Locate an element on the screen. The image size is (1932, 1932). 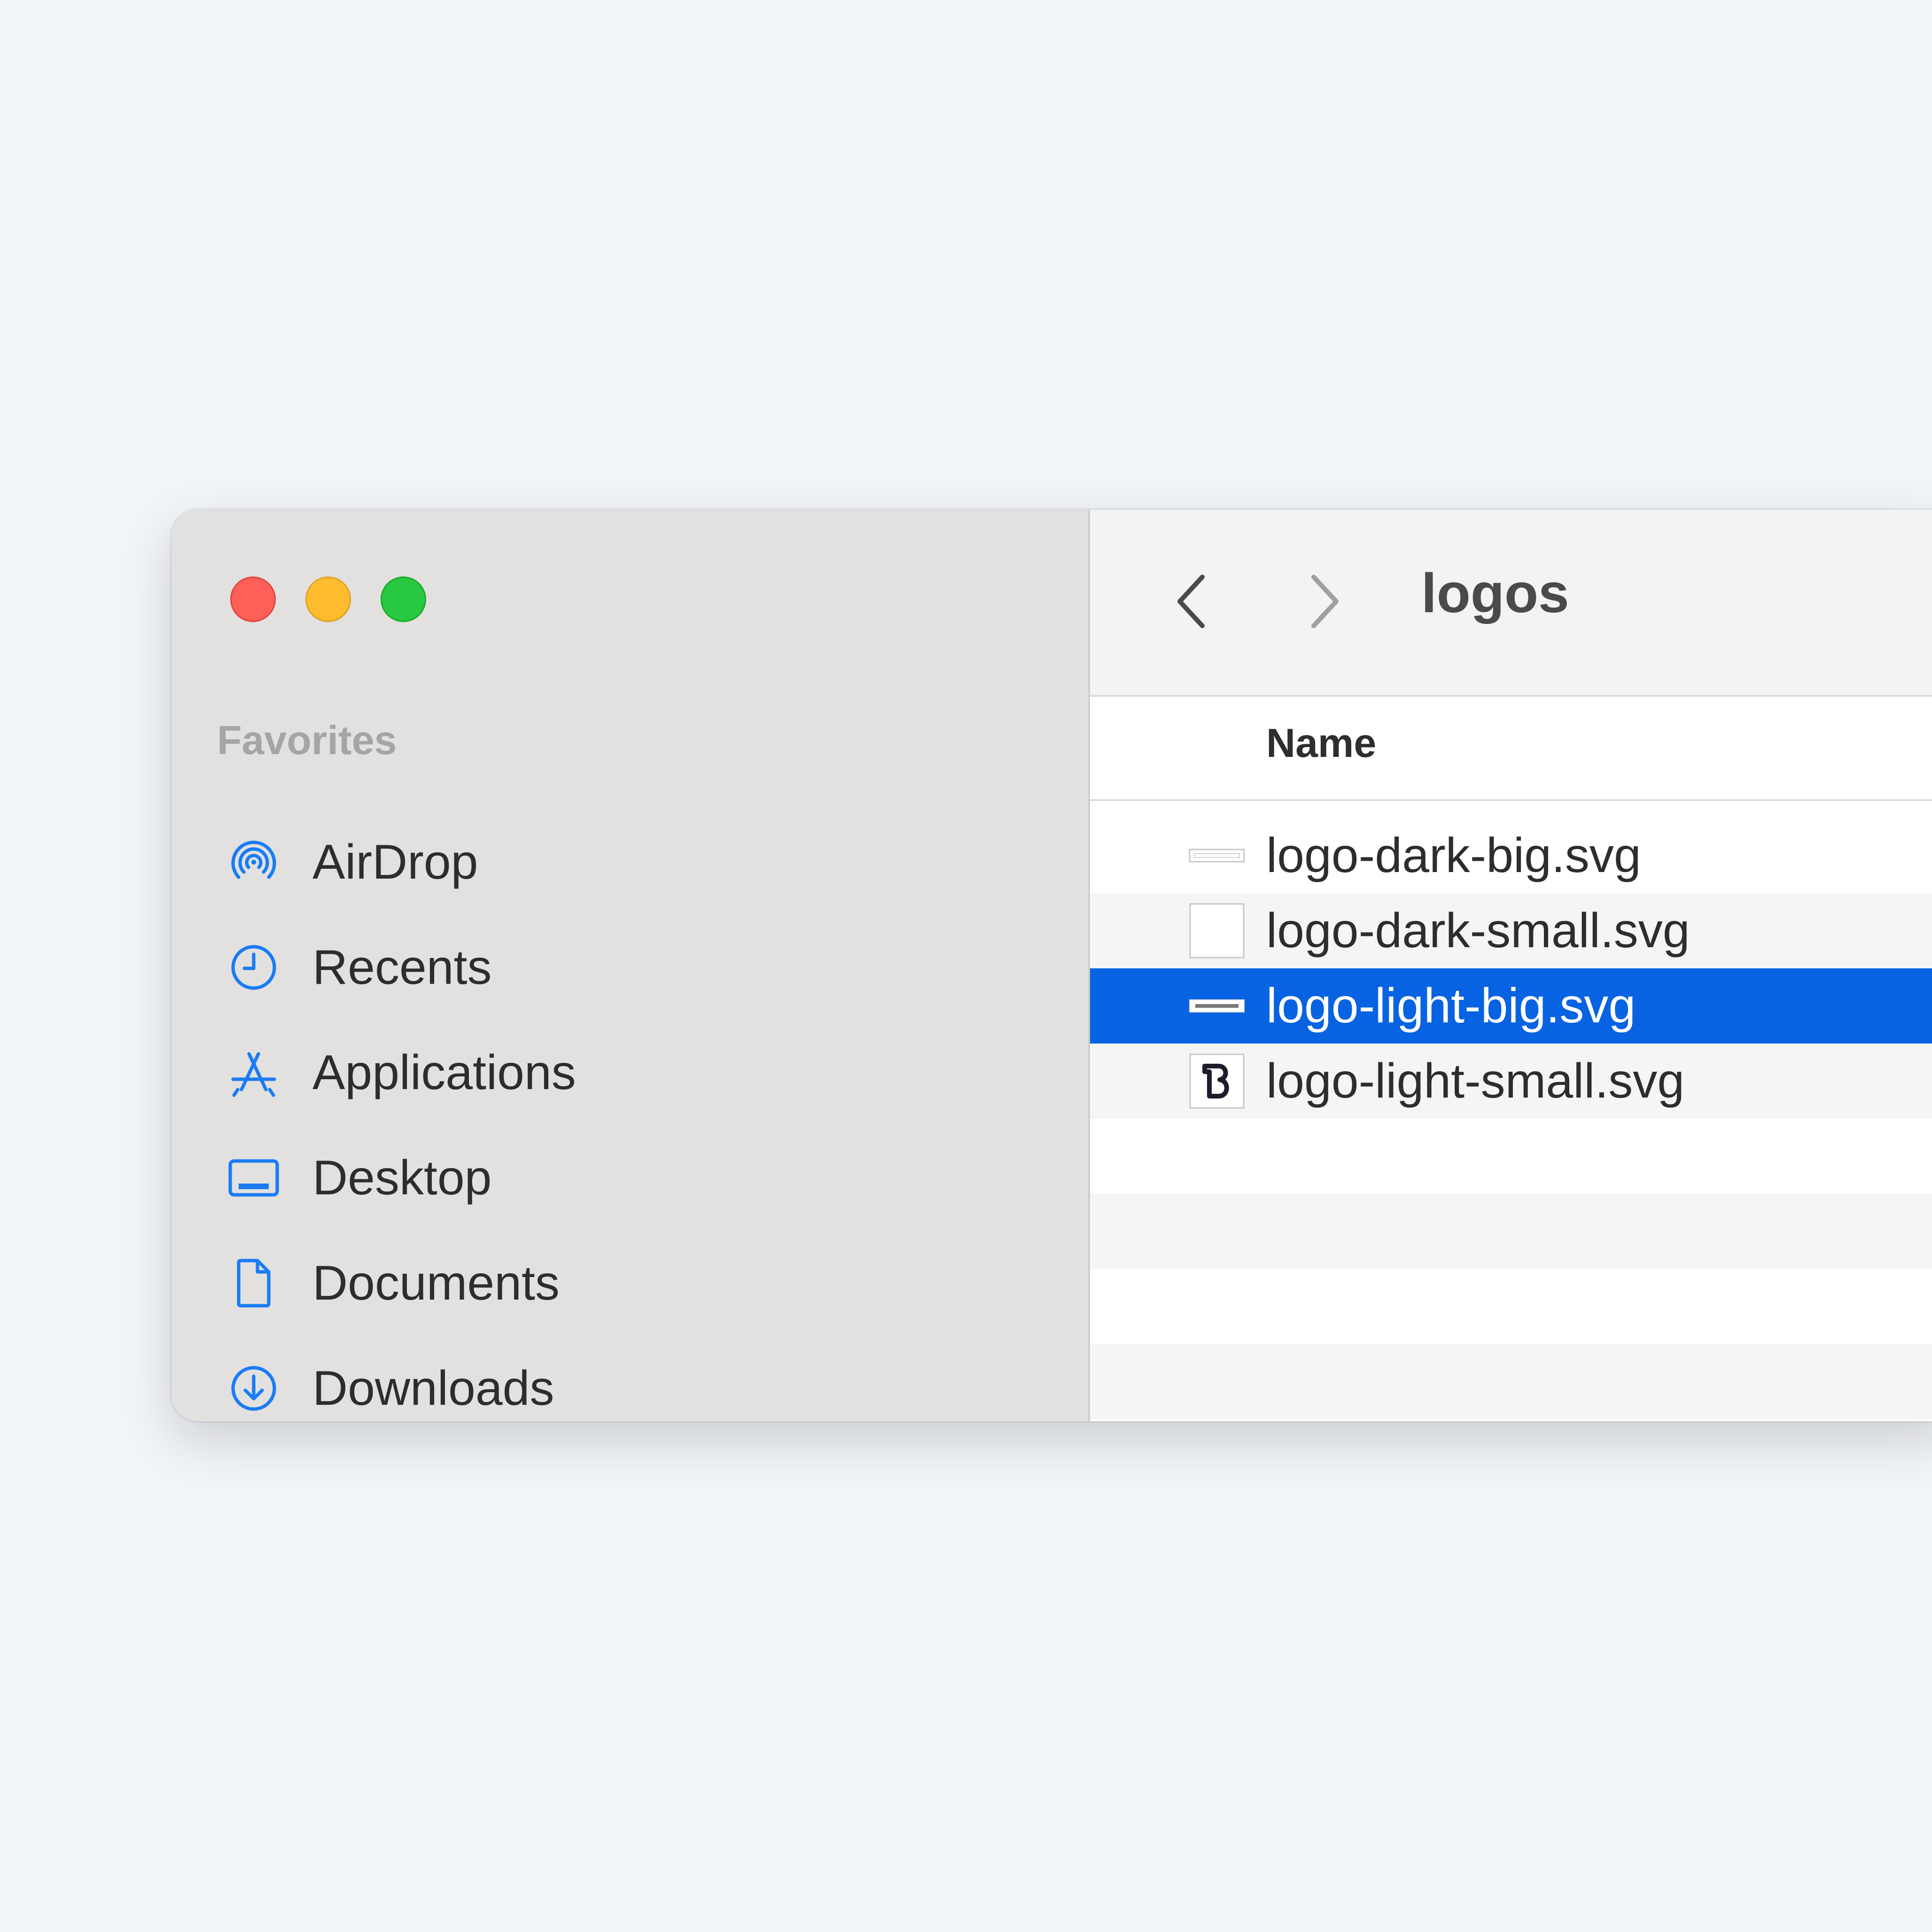
file-name: logo-dark-big.svg is located at coordinates (1453, 855).